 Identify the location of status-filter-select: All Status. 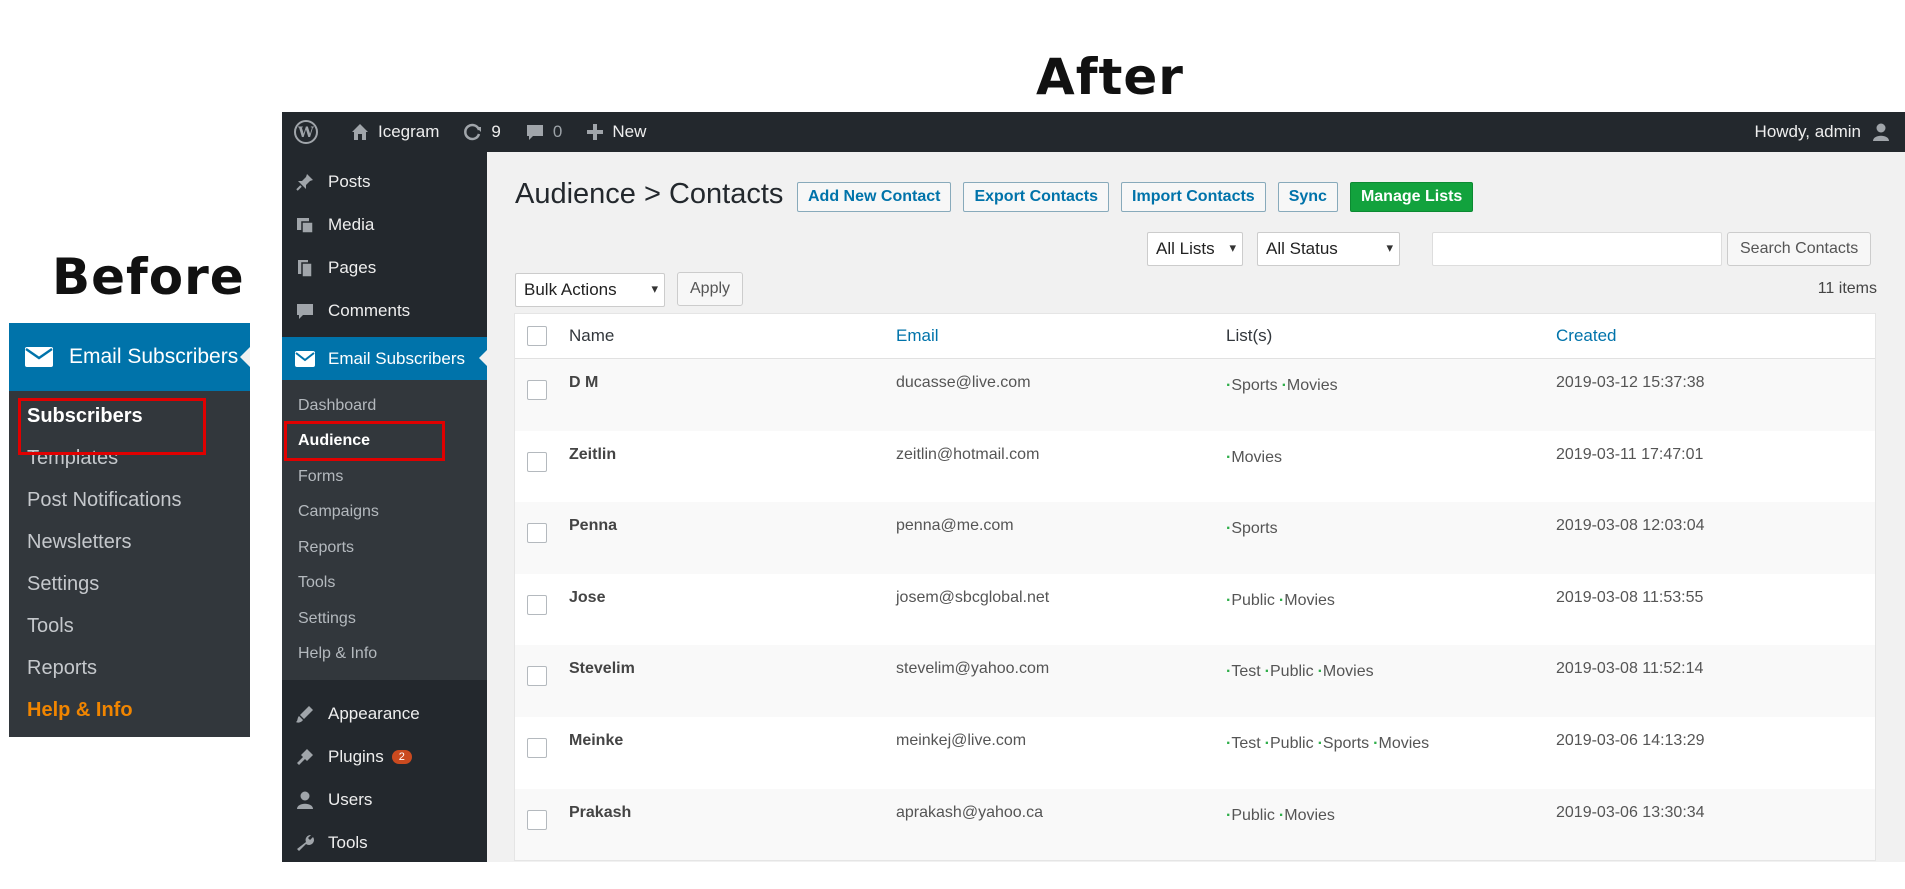
(1328, 249).